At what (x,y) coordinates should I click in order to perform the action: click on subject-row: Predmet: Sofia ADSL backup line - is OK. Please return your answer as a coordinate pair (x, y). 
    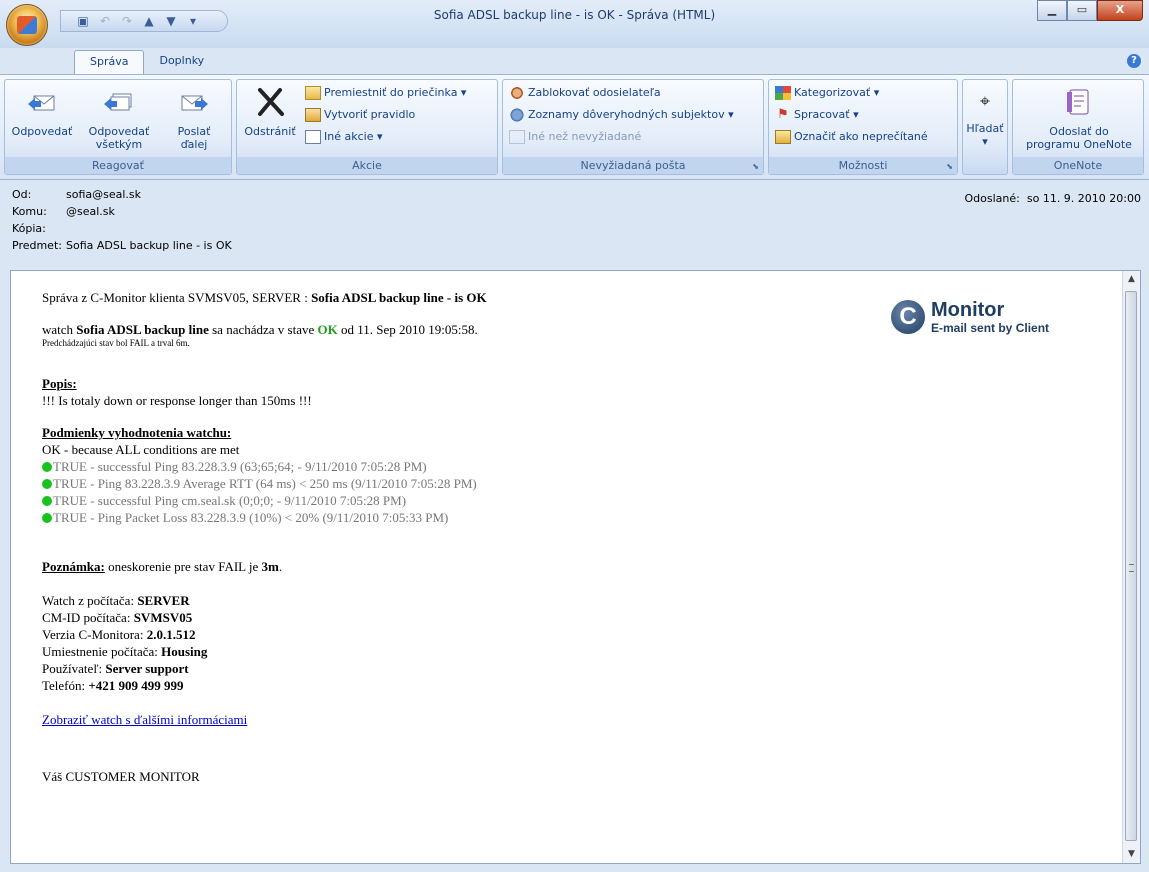
    Looking at the image, I should click on (122, 245).